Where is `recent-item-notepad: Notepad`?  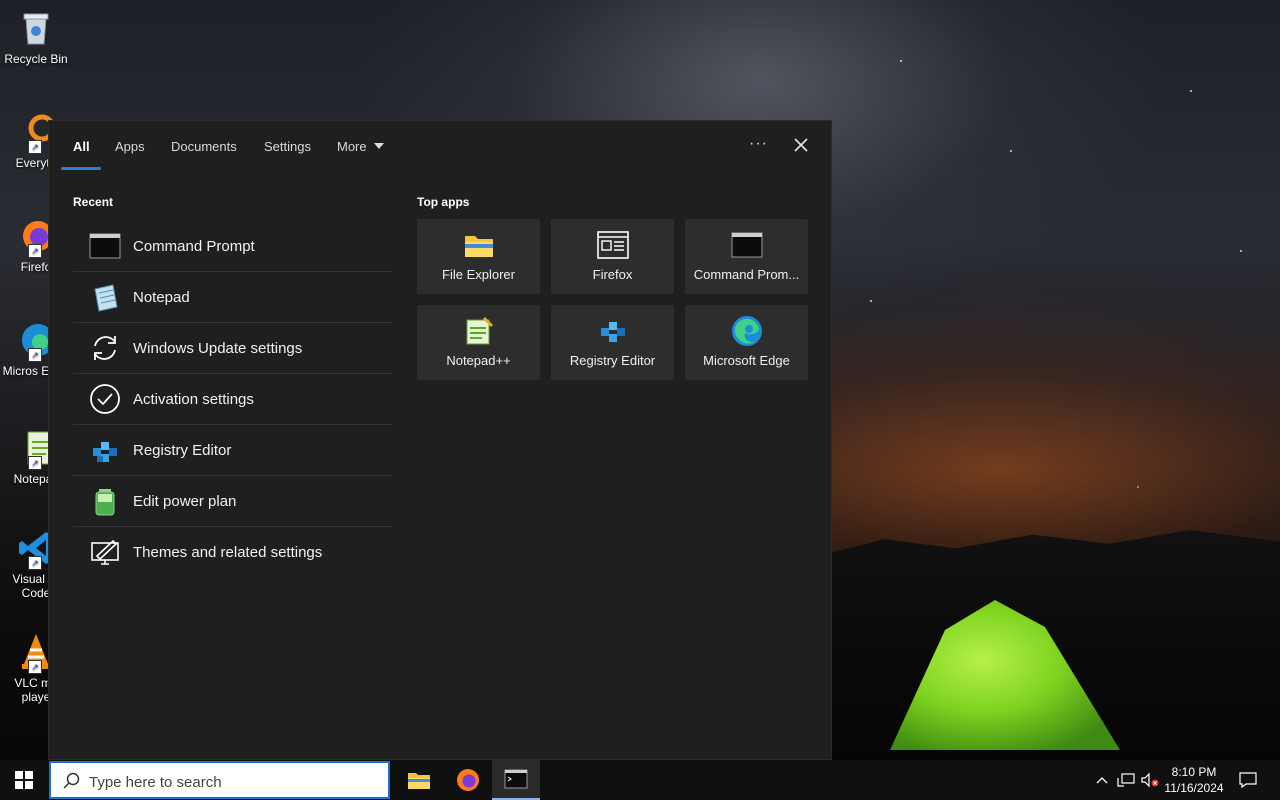 recent-item-notepad: Notepad is located at coordinates (233, 297).